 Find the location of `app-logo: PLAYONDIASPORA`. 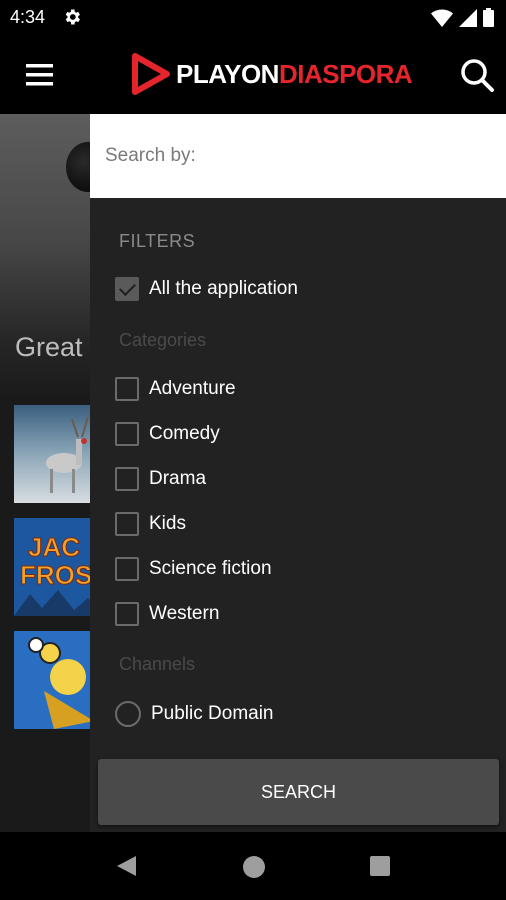

app-logo: PLAYONDIASPORA is located at coordinates (271, 74).